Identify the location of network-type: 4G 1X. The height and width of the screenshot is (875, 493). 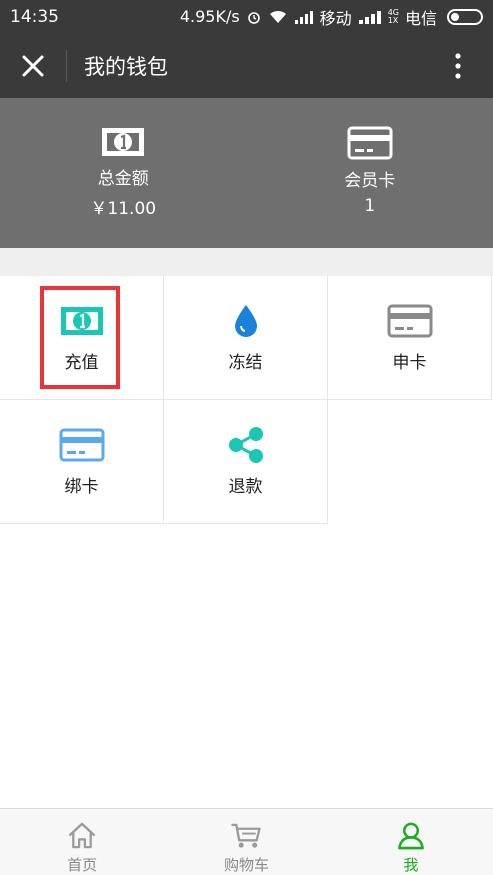
(393, 16).